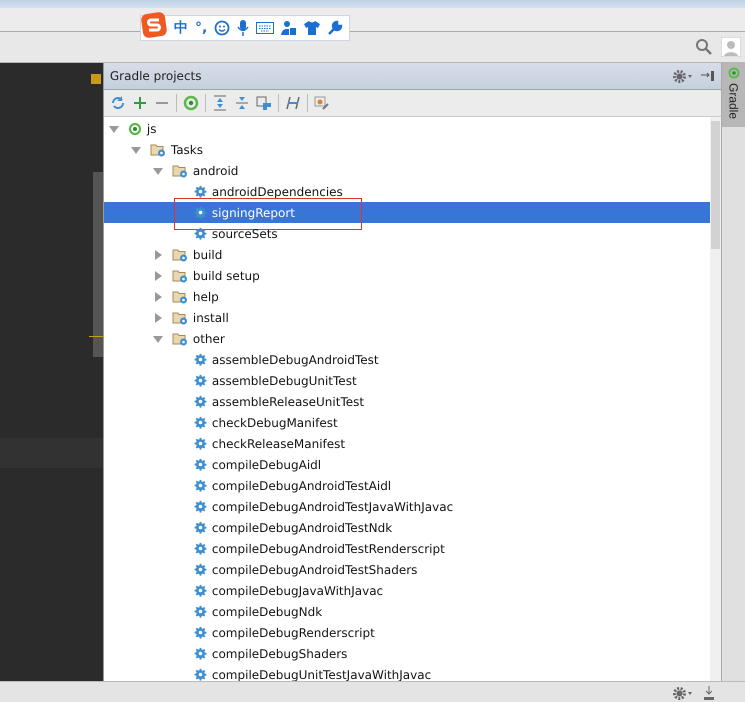 This screenshot has width=745, height=702. Describe the element at coordinates (407, 485) in the screenshot. I see `tree-row: compileDebugAndroidTestAidl` at that location.